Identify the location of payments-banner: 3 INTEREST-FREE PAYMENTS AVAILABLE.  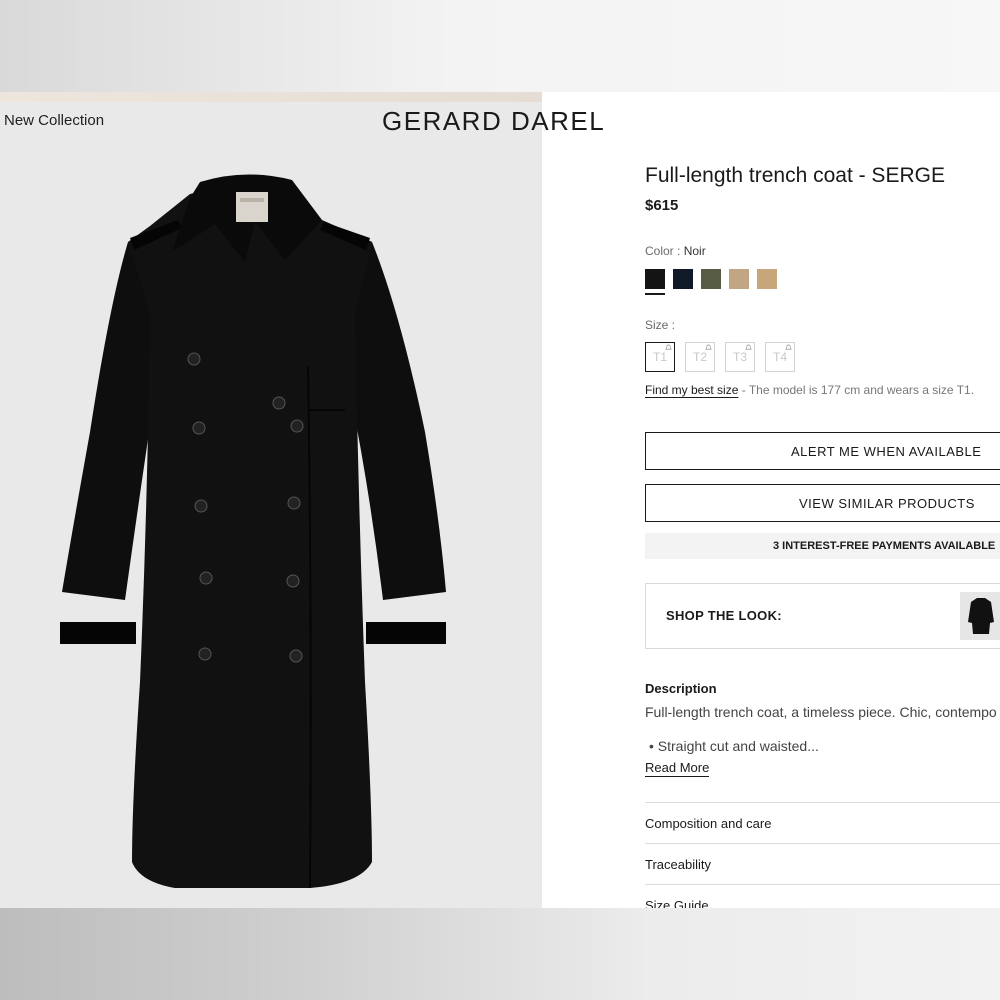
(822, 546).